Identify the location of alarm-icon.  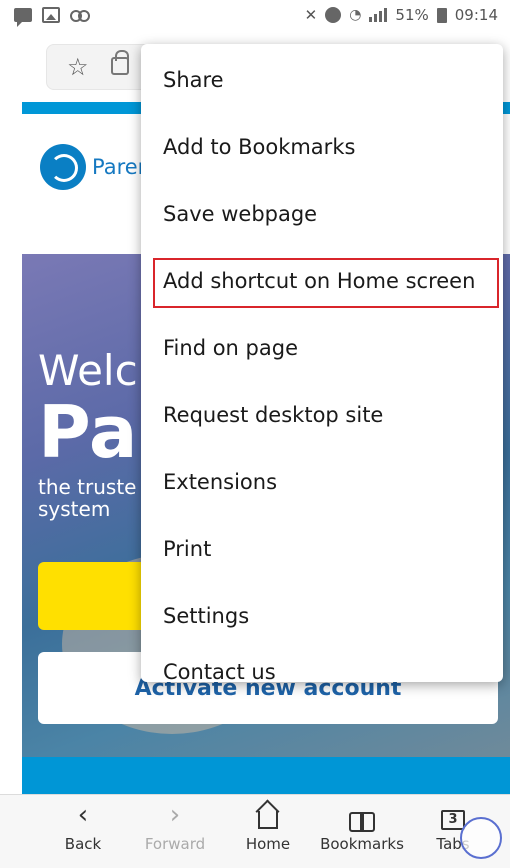
(333, 15).